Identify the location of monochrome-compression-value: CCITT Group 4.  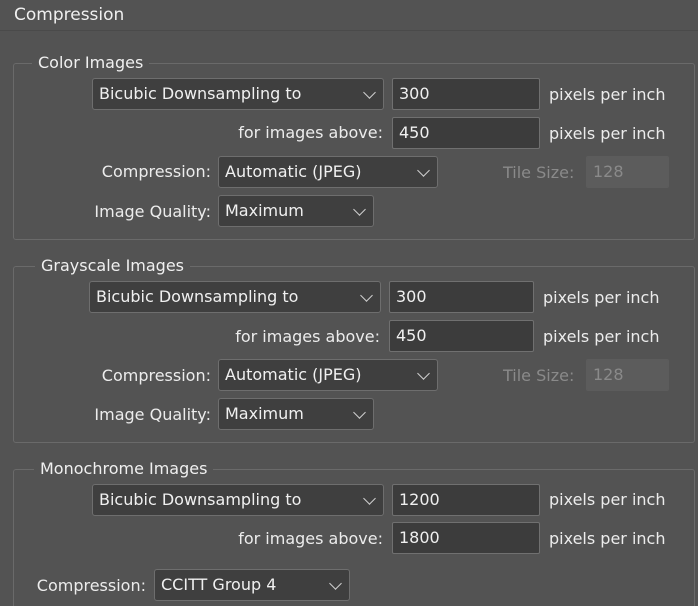
(219, 584).